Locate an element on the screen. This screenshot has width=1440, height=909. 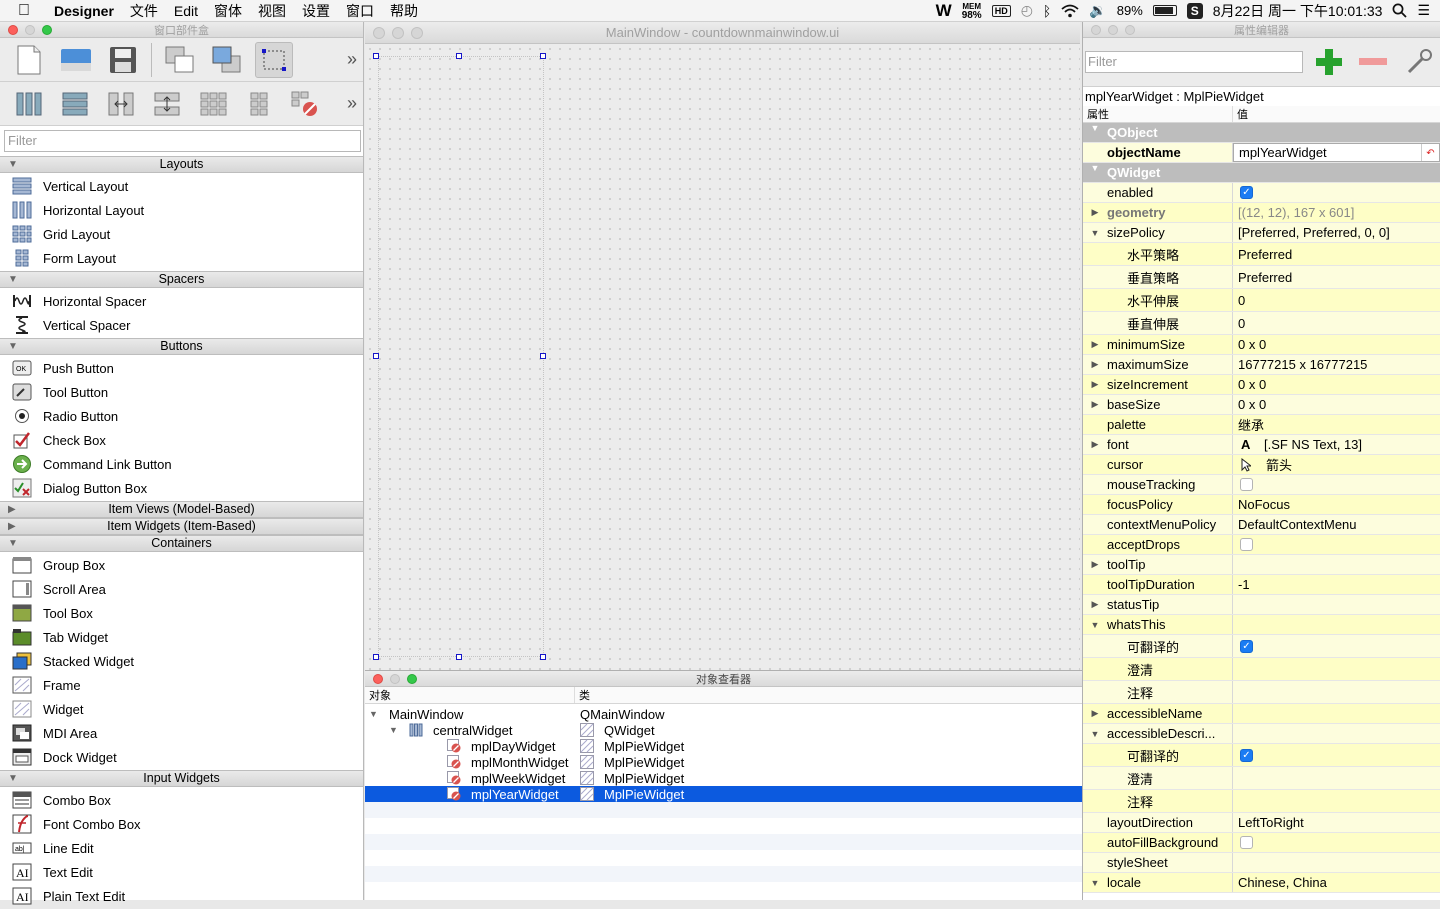
widget-item-check-box: Check Box is located at coordinates (181, 440).